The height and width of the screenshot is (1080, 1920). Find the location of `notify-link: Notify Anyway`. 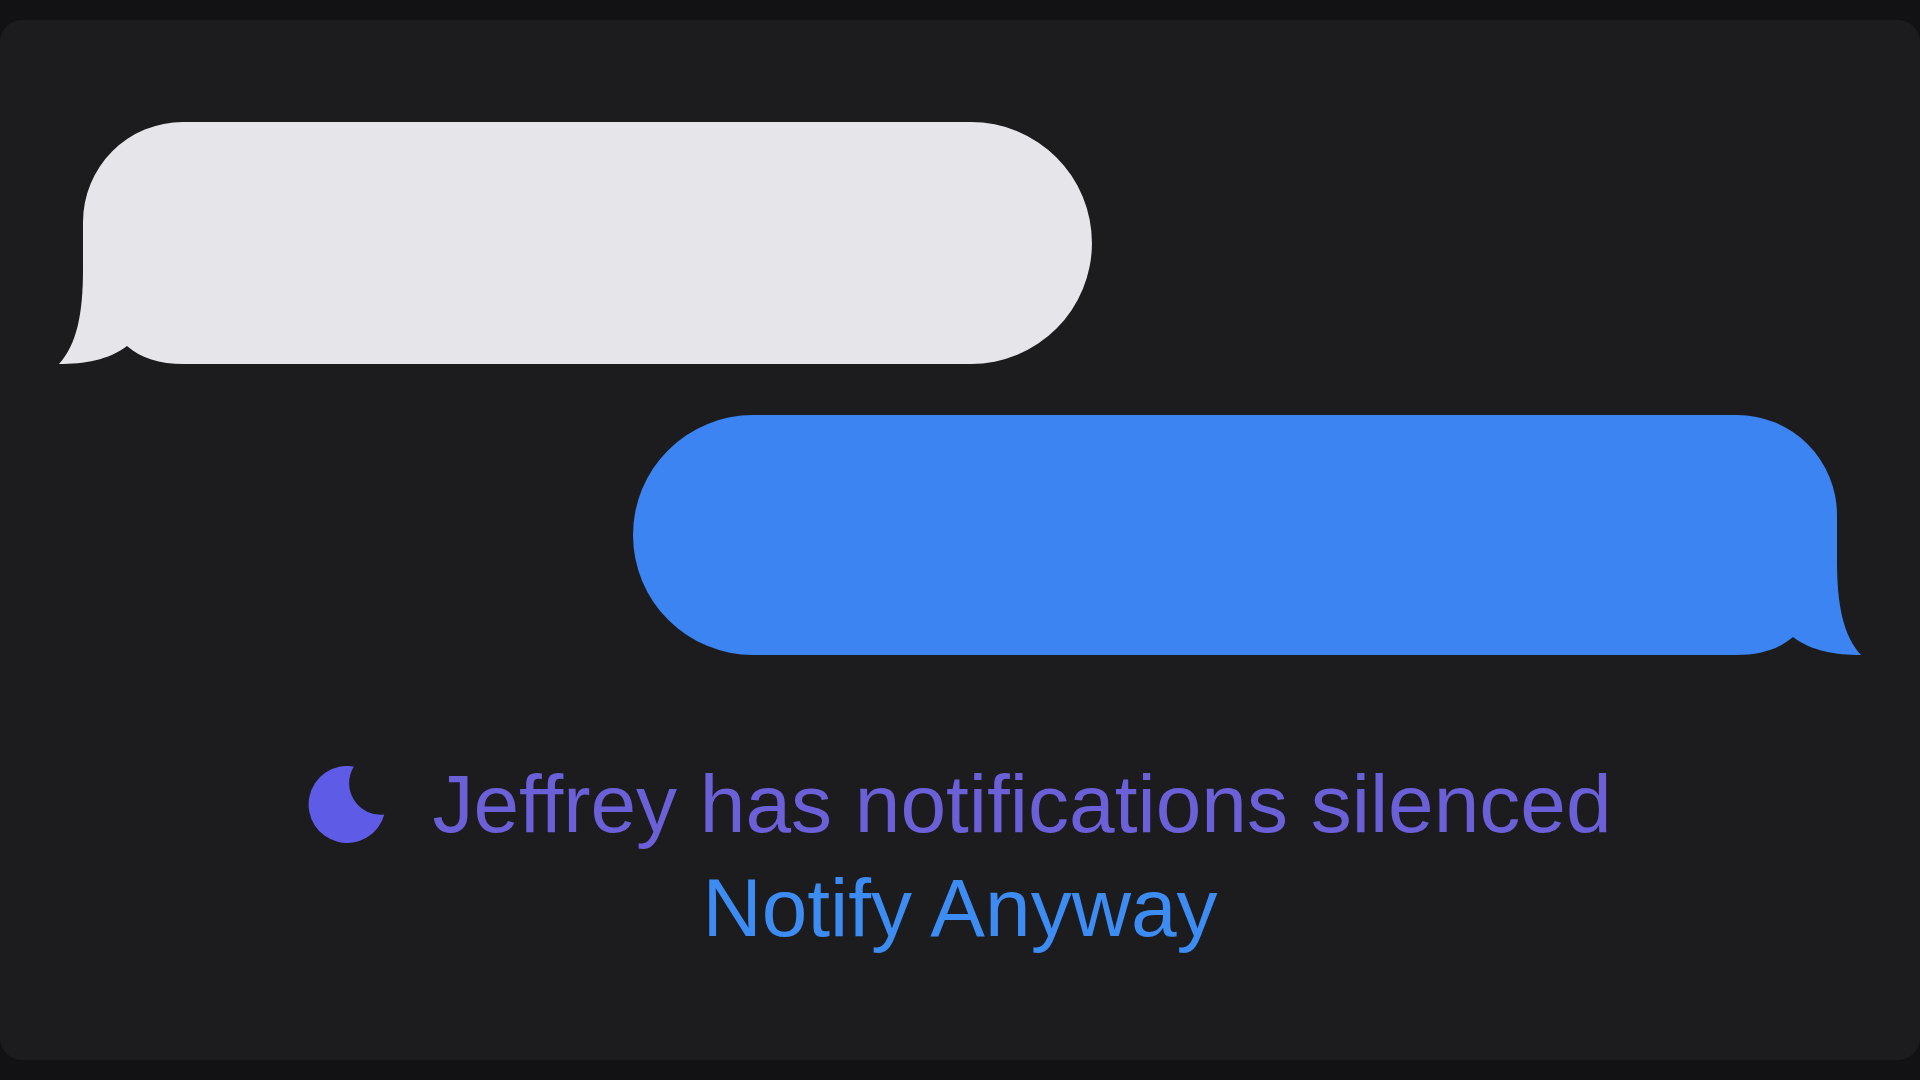

notify-link: Notify Anyway is located at coordinates (960, 908).